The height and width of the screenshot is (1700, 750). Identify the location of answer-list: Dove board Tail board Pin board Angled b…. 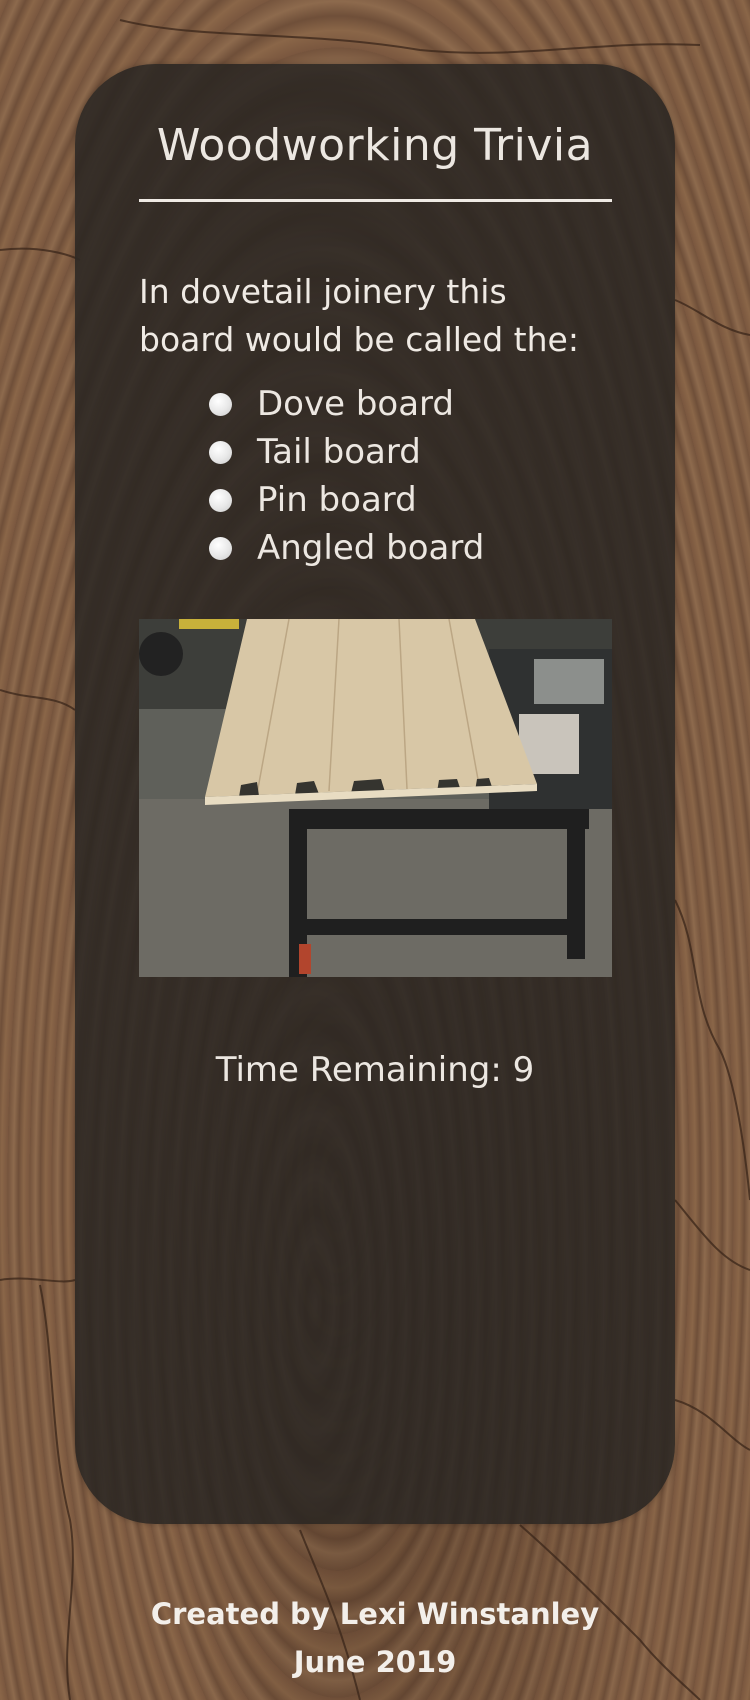
(346, 476).